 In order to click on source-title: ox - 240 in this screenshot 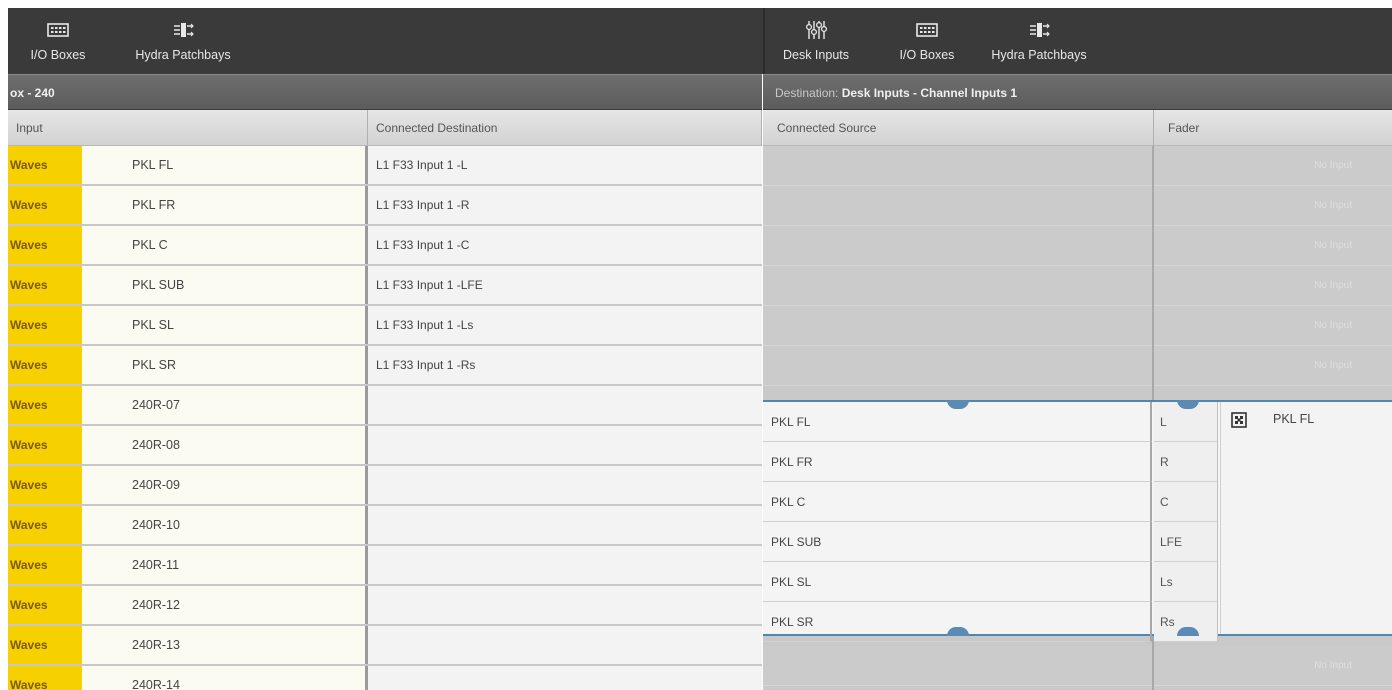, I will do `click(32, 93)`.